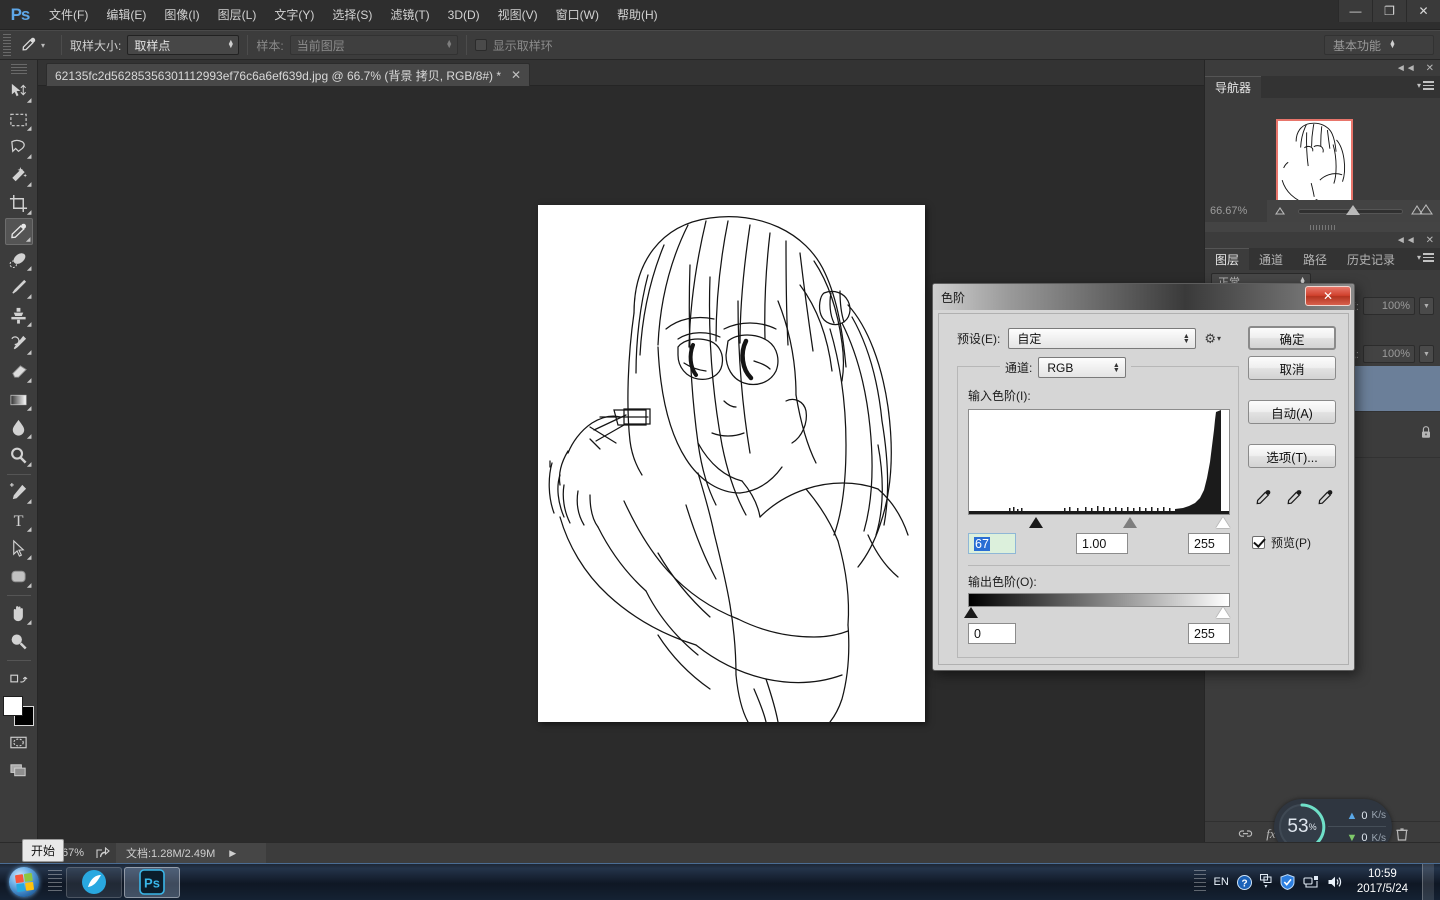 The width and height of the screenshot is (1440, 900). I want to click on crop-tool: ◢, so click(19, 203).